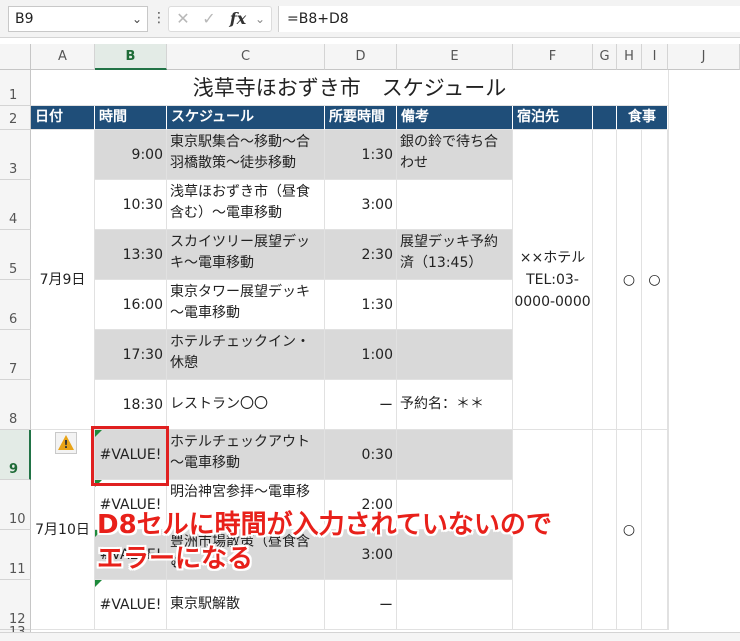 This screenshot has width=740, height=641. I want to click on date-day1: 7月9日, so click(63, 280).